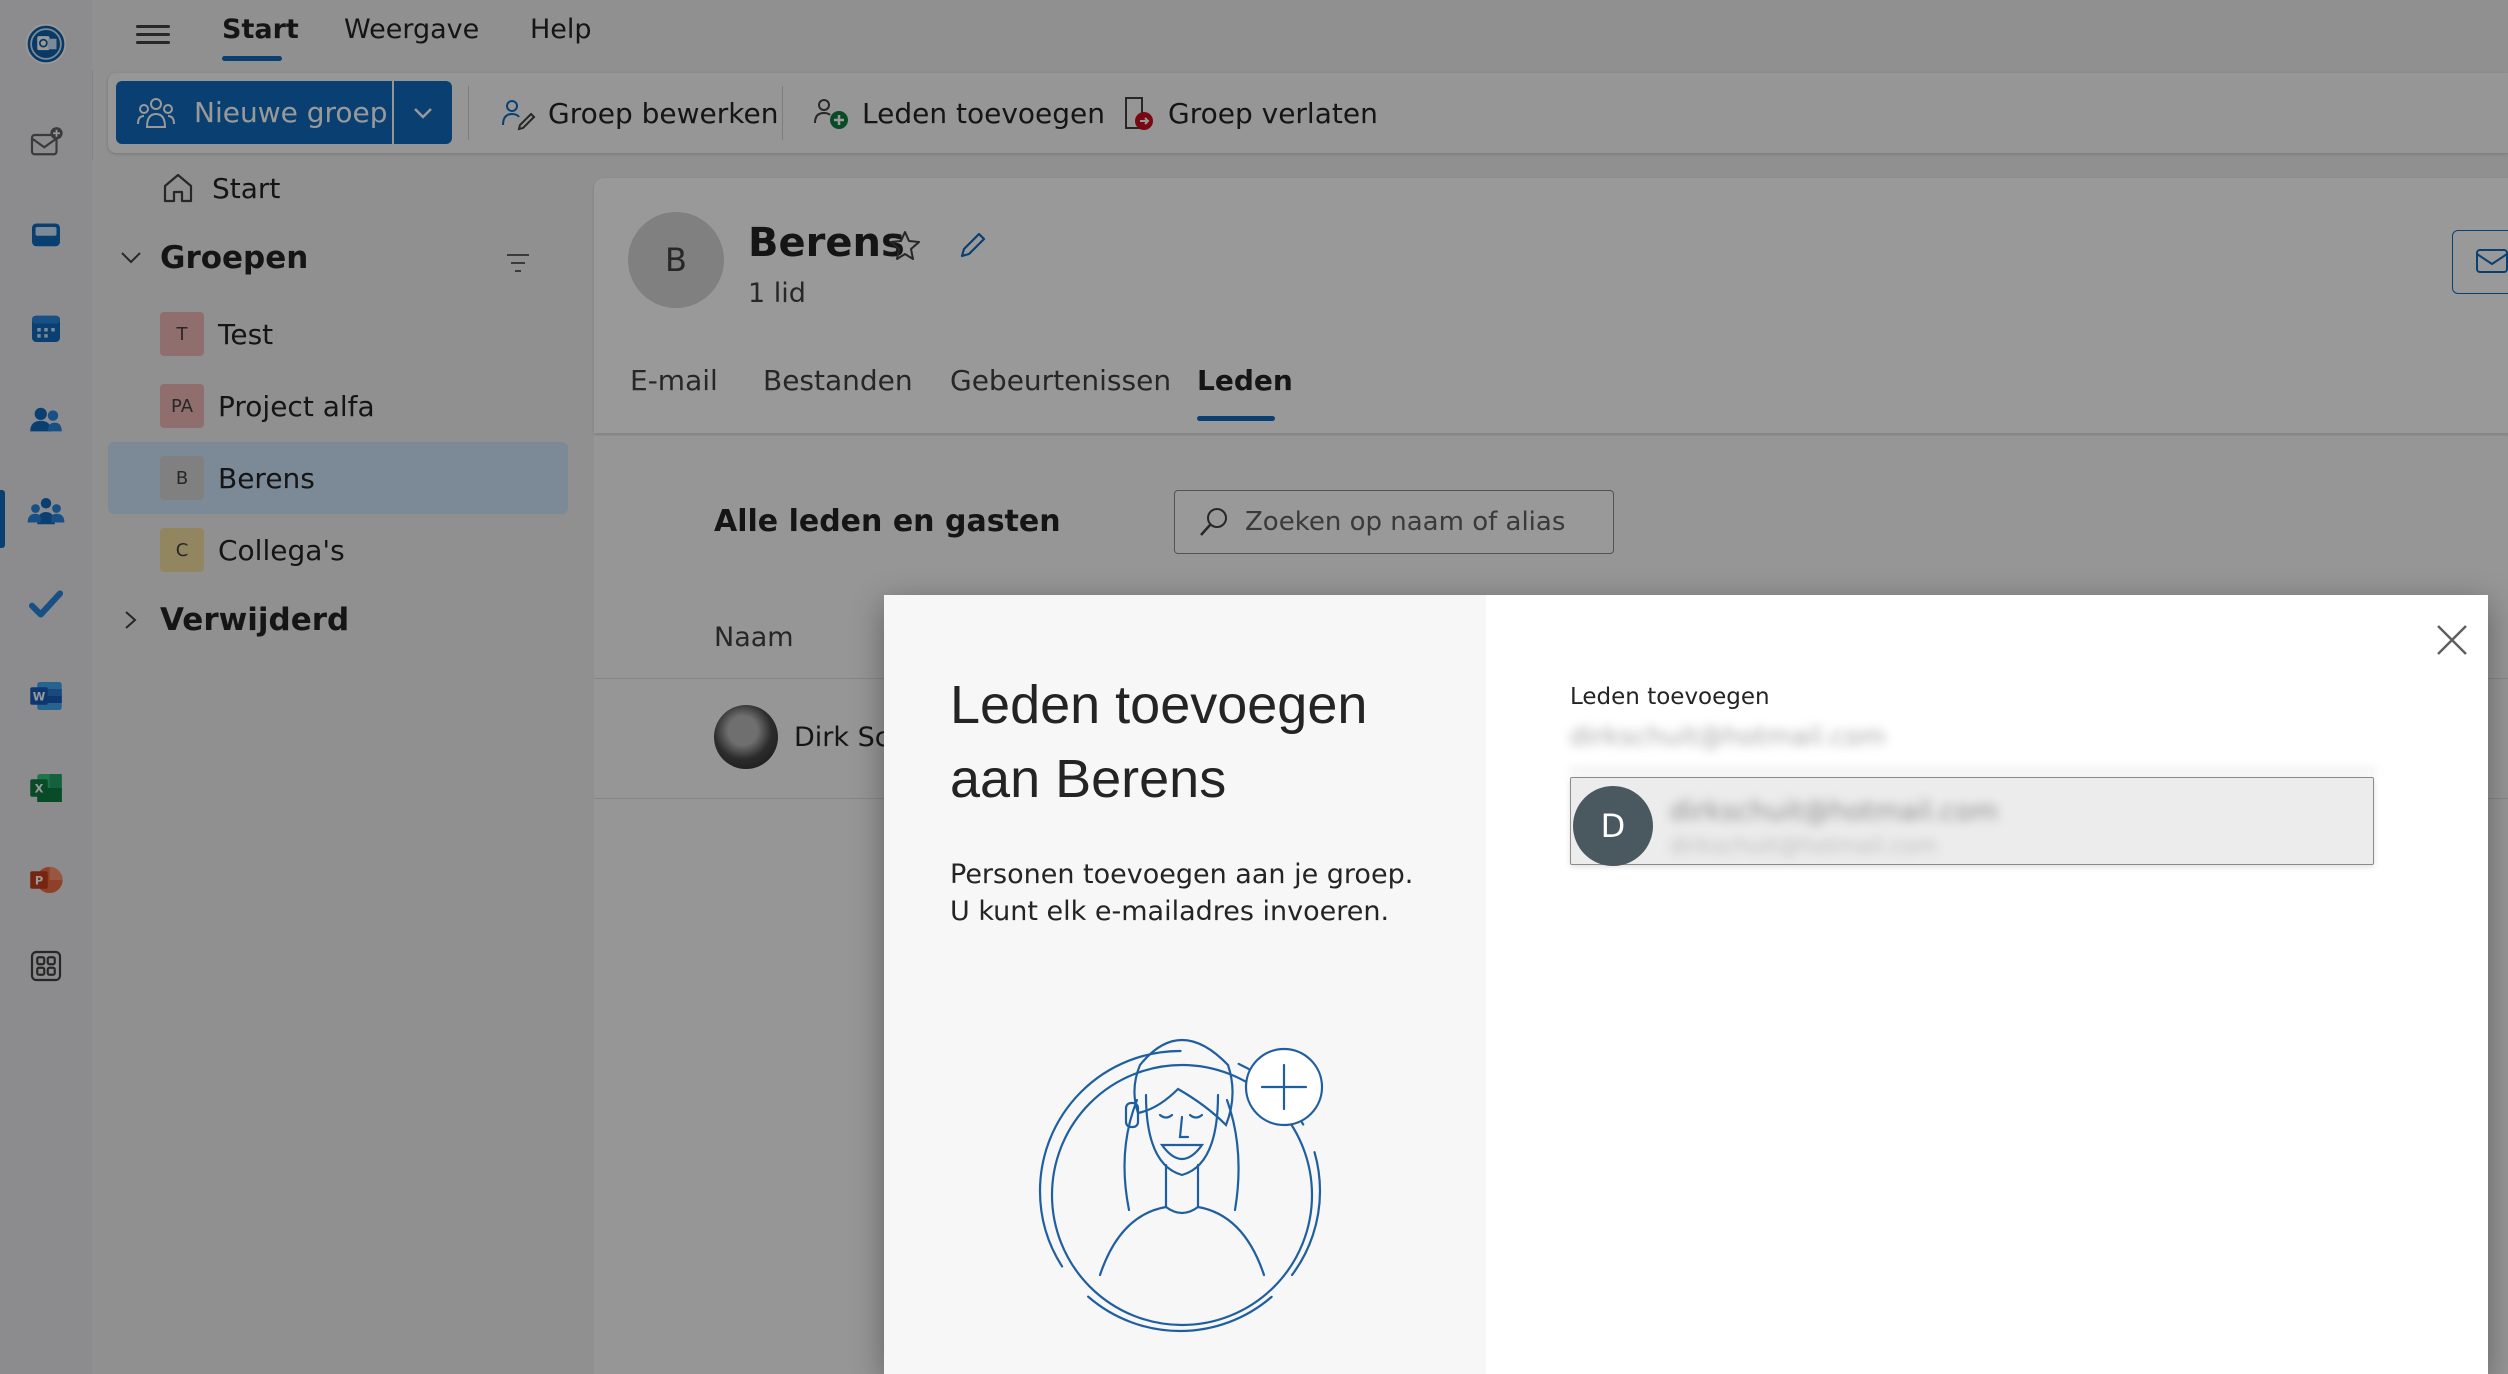 Image resolution: width=2508 pixels, height=1374 pixels. What do you see at coordinates (1670, 697) in the screenshot?
I see `add-members-field-label: Leden toevoegen` at bounding box center [1670, 697].